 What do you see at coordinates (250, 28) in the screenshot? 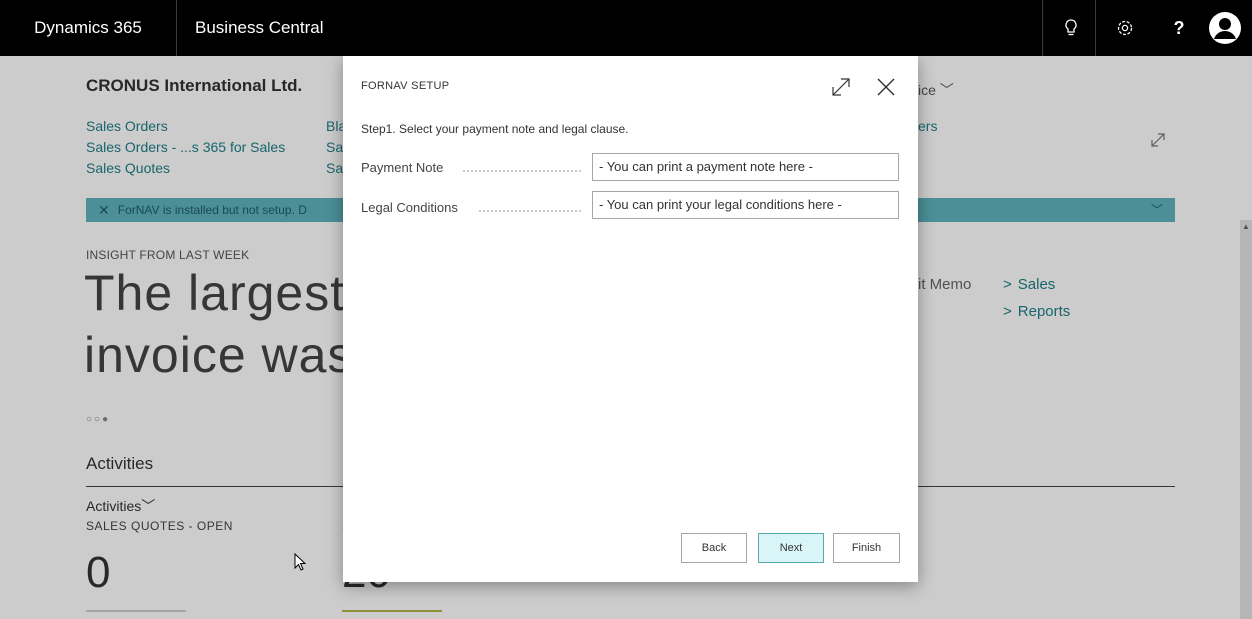
I see `product-label: Business Central` at bounding box center [250, 28].